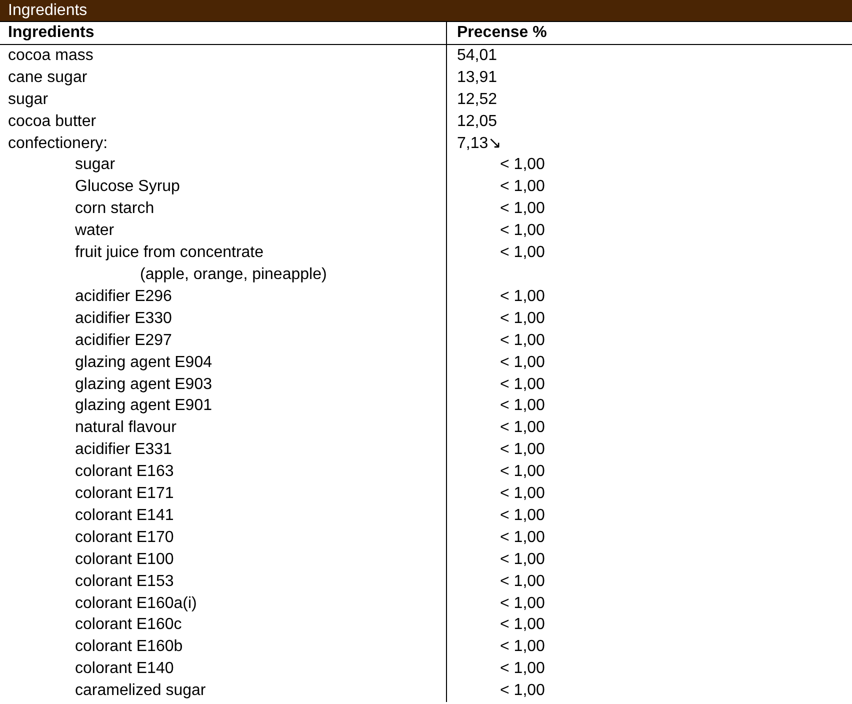 This screenshot has width=852, height=704. Describe the element at coordinates (128, 625) in the screenshot. I see `table-cell-text: colorant E160c` at that location.